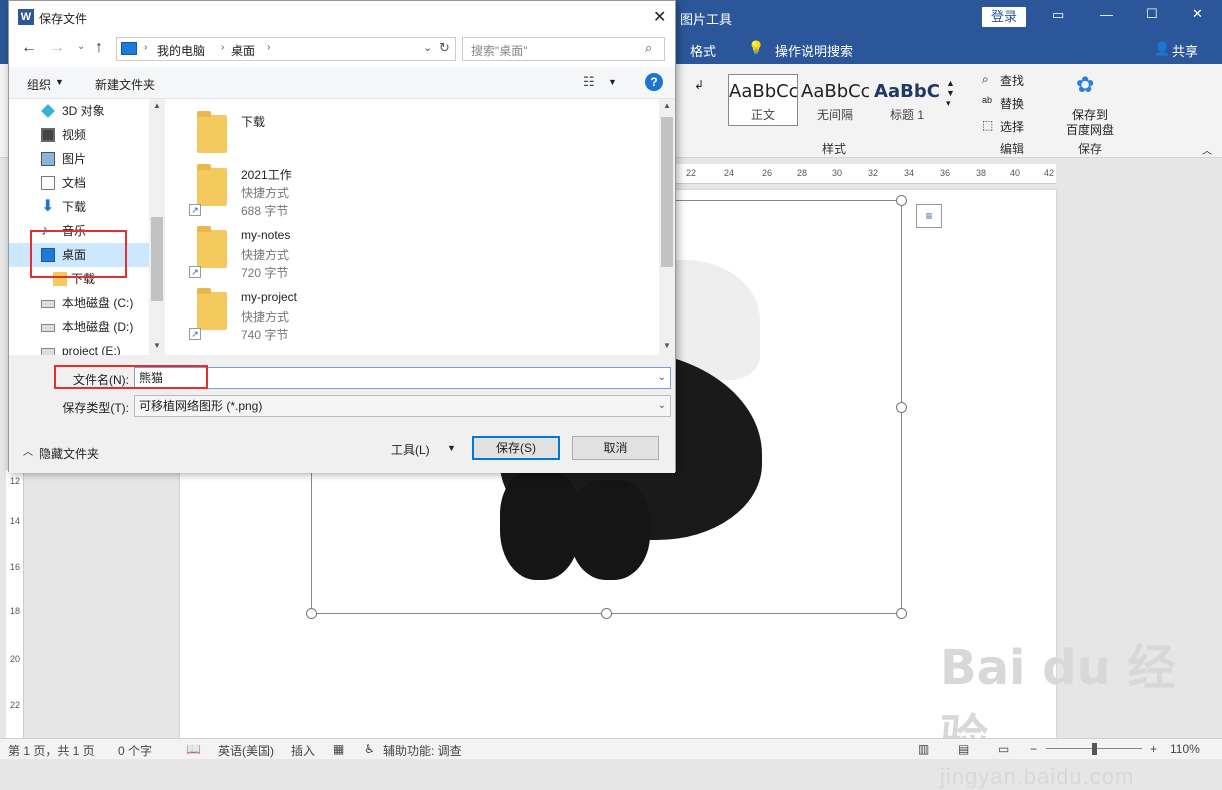 This screenshot has height=790, width=1222. I want to click on print-layout-icon: ▤, so click(963, 749).